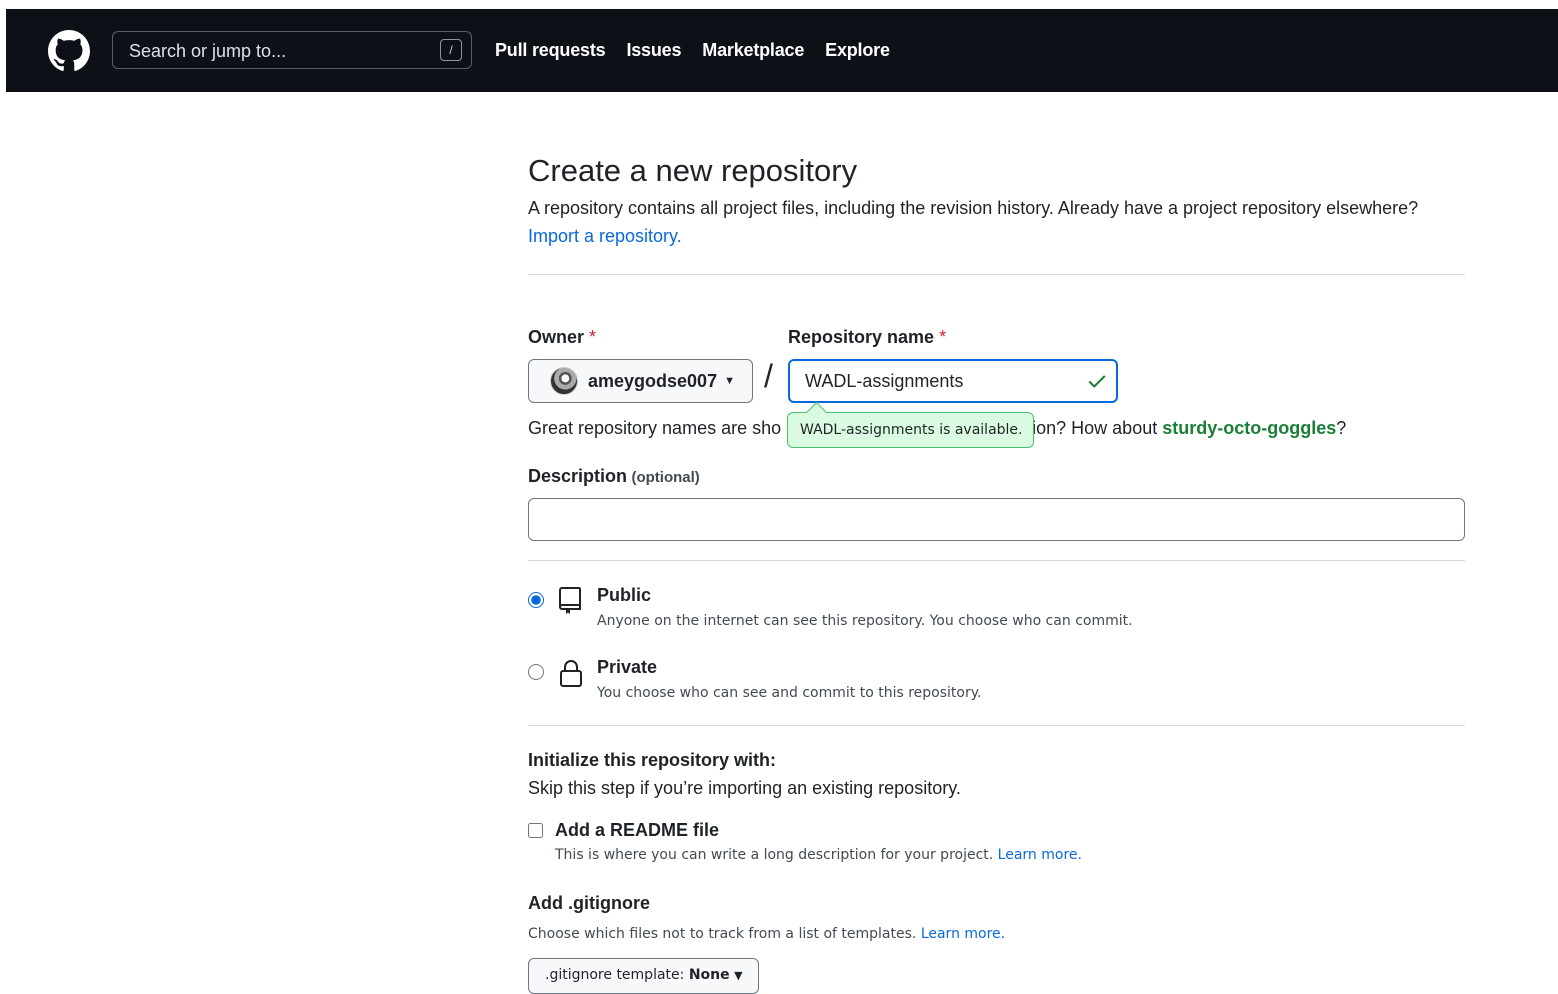  I want to click on visibility-divider, so click(996, 725).